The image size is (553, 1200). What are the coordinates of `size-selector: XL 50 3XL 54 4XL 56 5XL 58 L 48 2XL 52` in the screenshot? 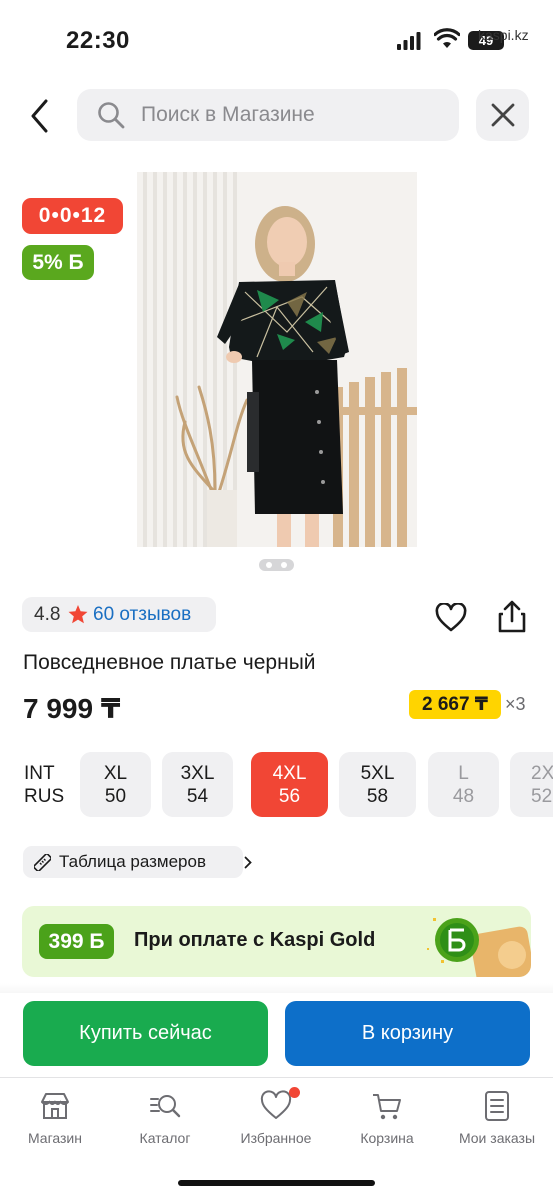 It's located at (316, 784).